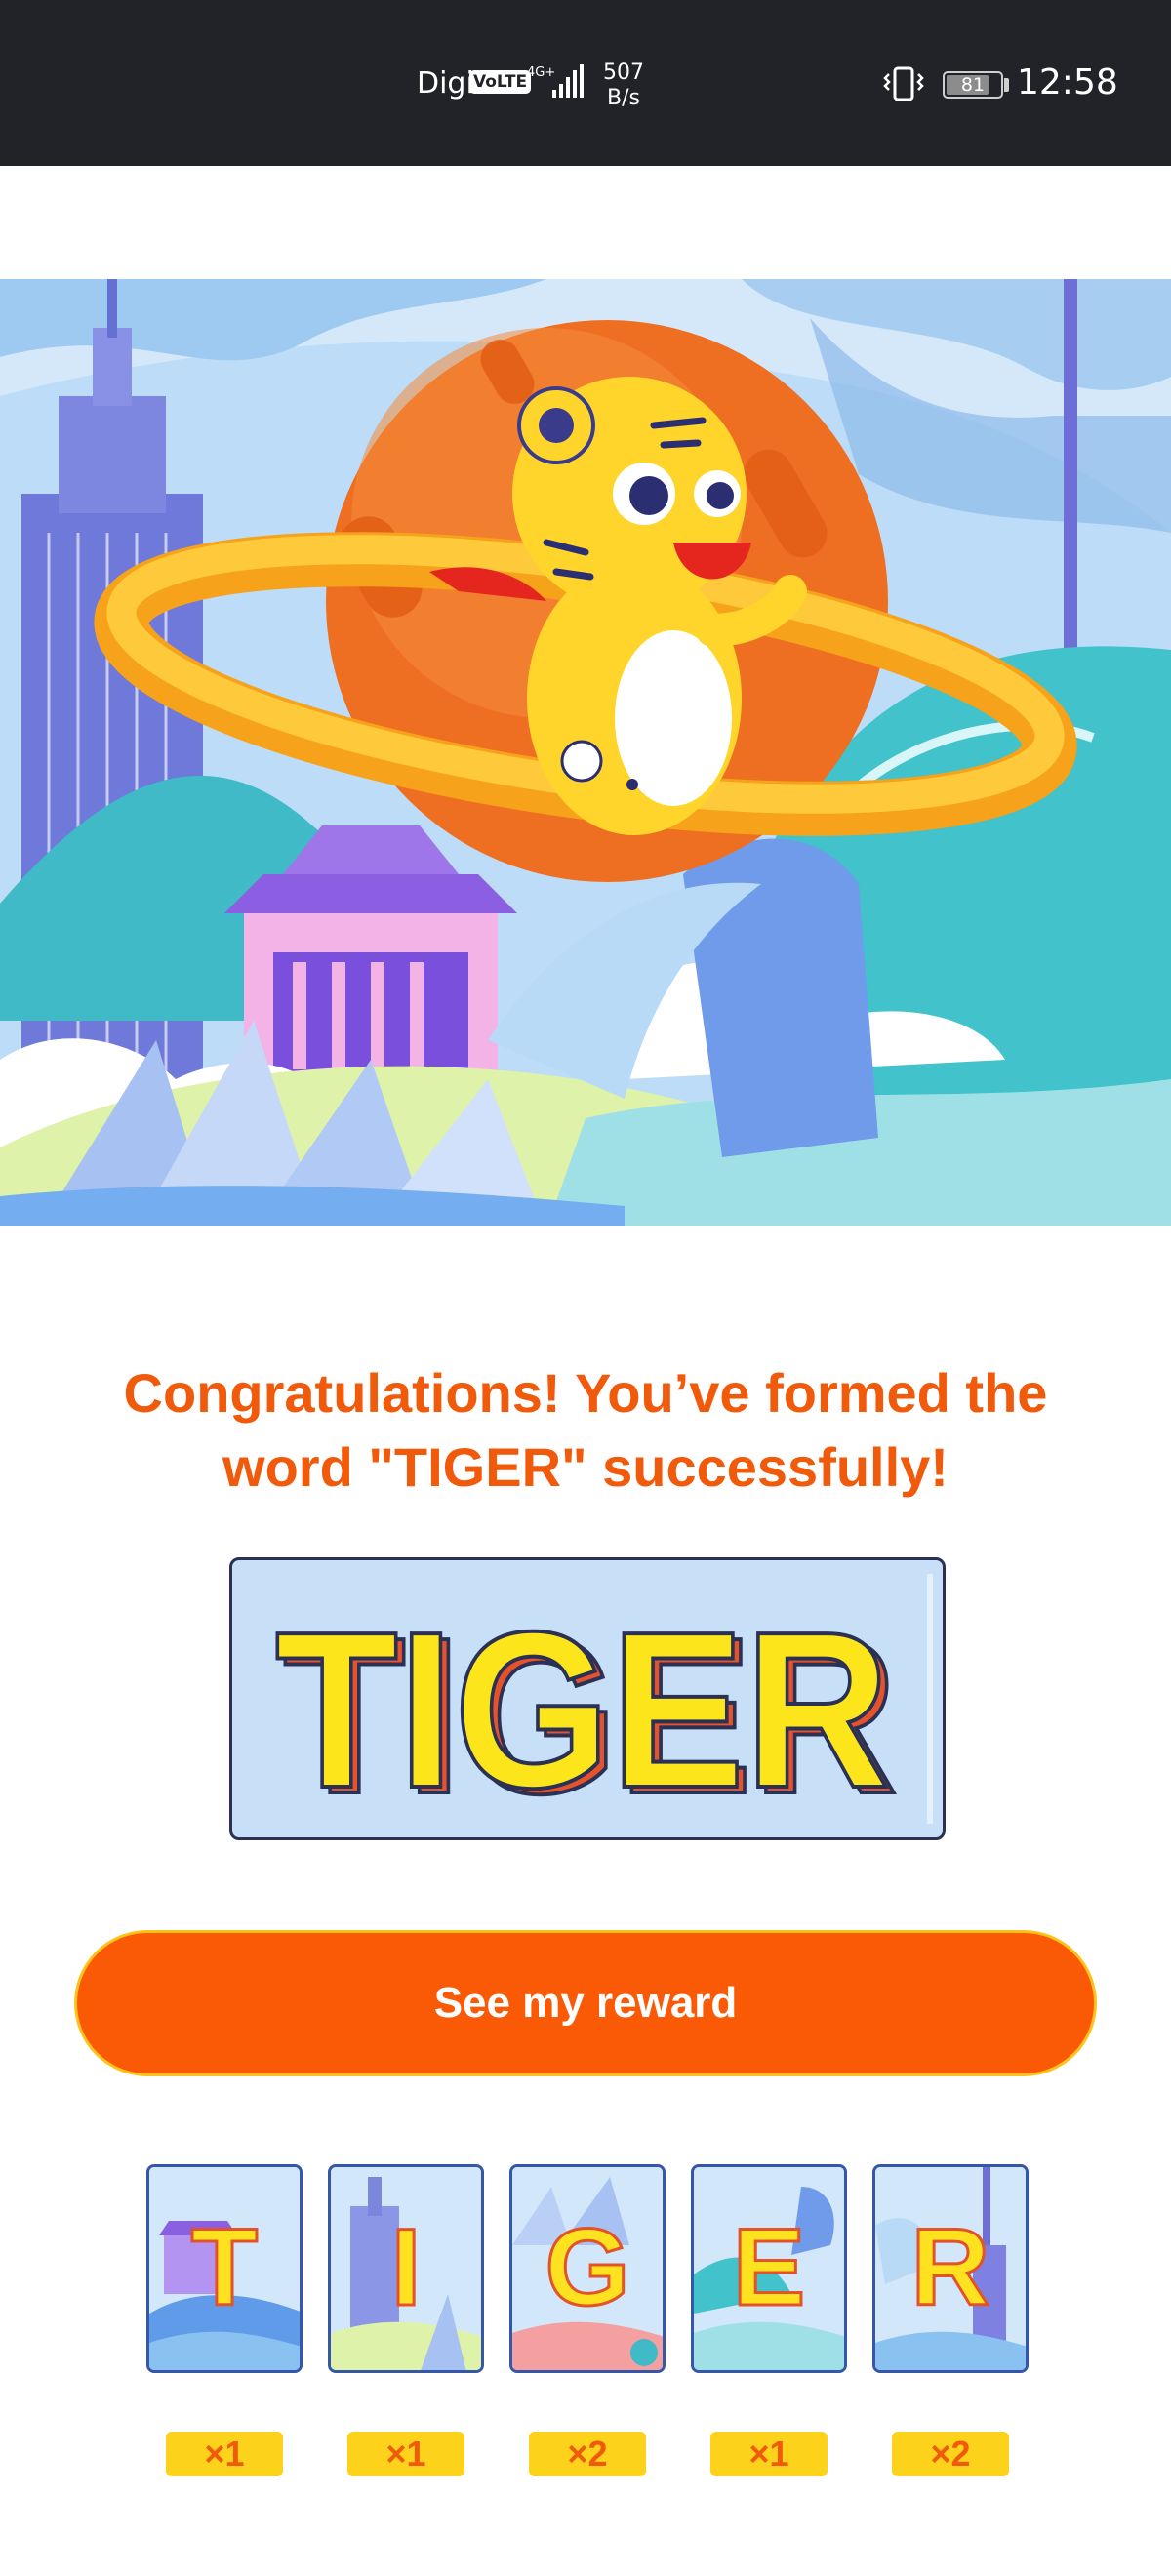 This screenshot has width=1171, height=2576. Describe the element at coordinates (903, 83) in the screenshot. I see `vibrate-icon` at that location.